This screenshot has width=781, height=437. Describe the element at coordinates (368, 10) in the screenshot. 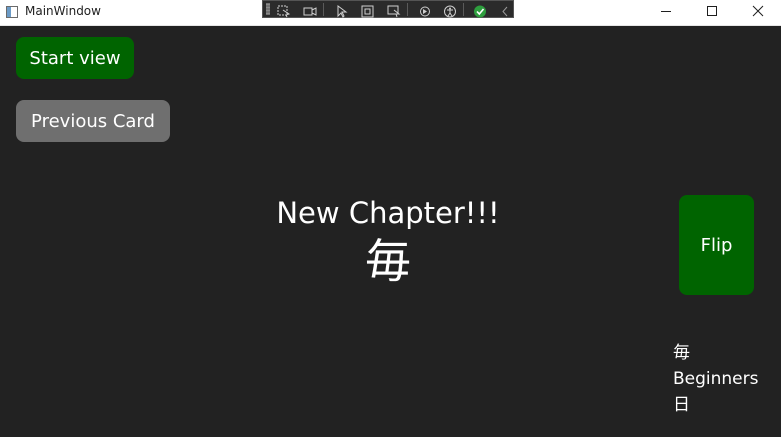

I see `box-icon` at that location.